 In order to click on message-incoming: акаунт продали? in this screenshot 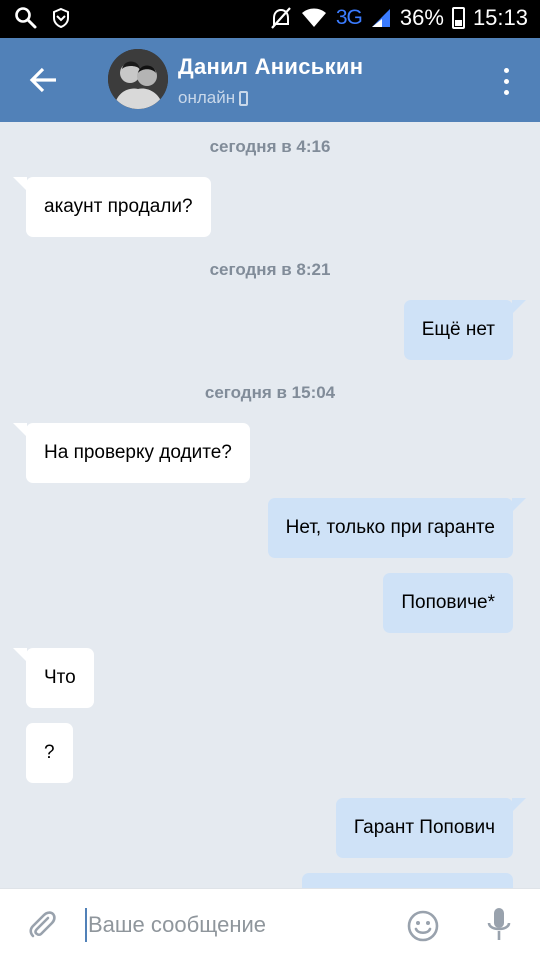, I will do `click(112, 207)`.